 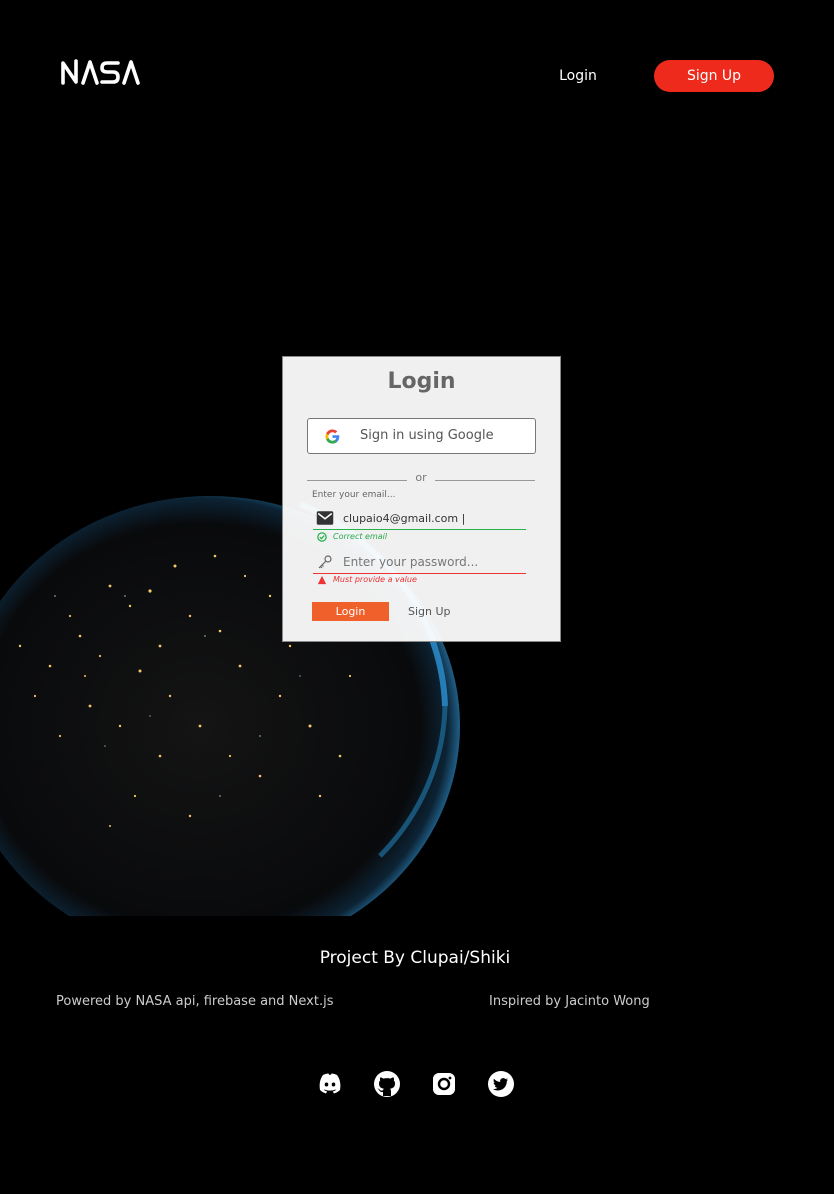 What do you see at coordinates (569, 1001) in the screenshot?
I see `inspired-by-text: Inspired by Jacinto Wong` at bounding box center [569, 1001].